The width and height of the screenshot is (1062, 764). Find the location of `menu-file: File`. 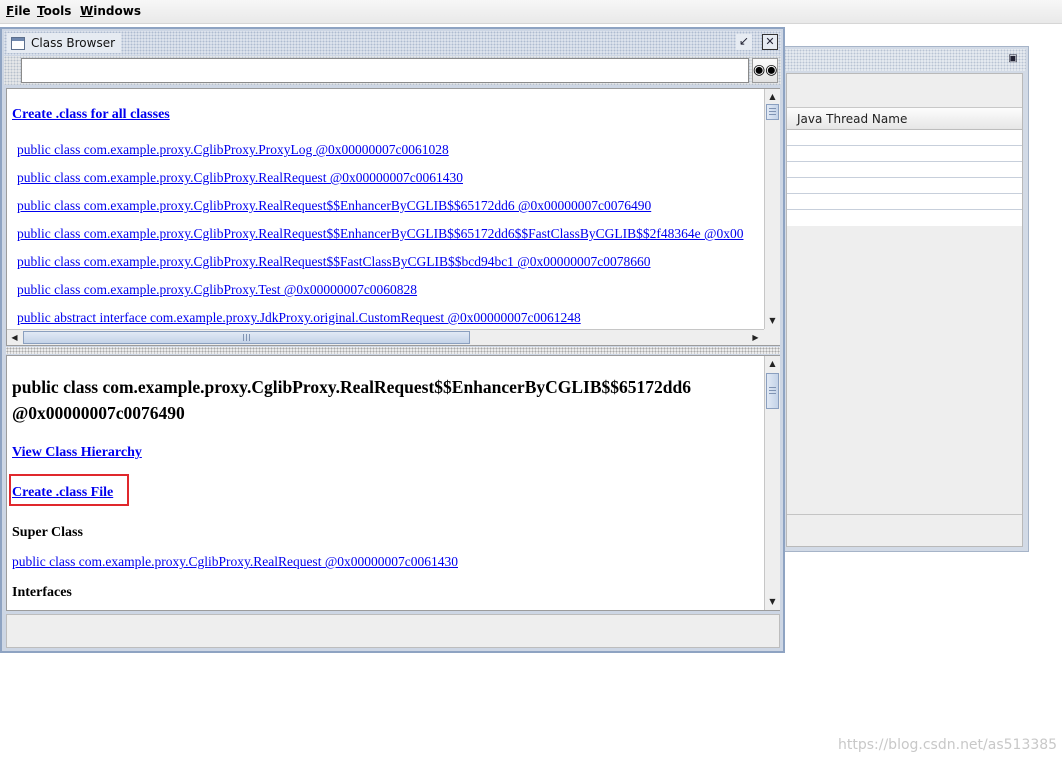

menu-file: File is located at coordinates (18, 11).